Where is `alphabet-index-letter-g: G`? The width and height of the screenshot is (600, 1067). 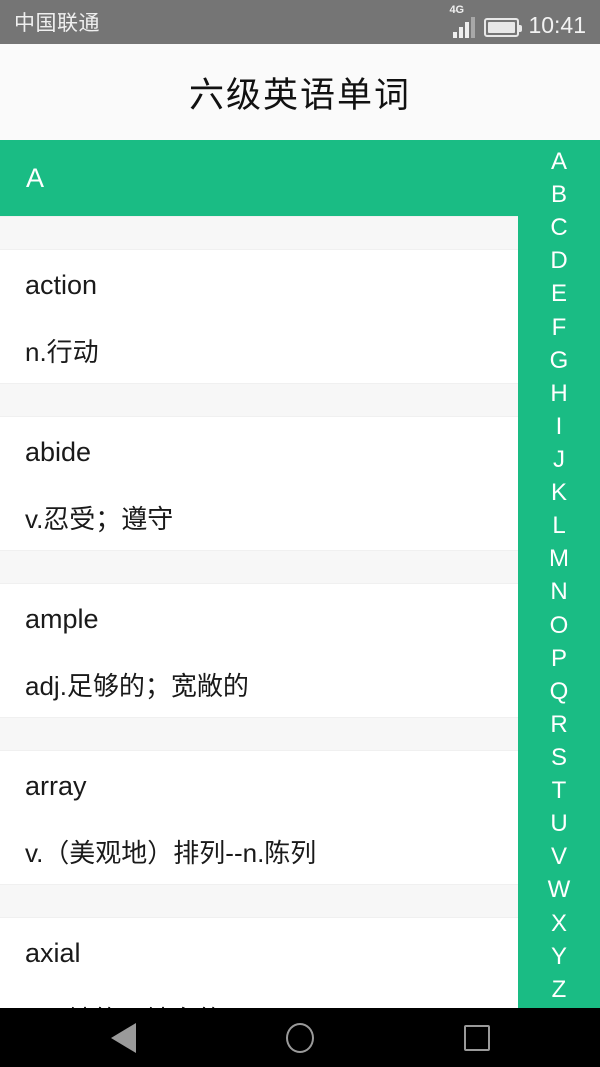 alphabet-index-letter-g: G is located at coordinates (559, 360).